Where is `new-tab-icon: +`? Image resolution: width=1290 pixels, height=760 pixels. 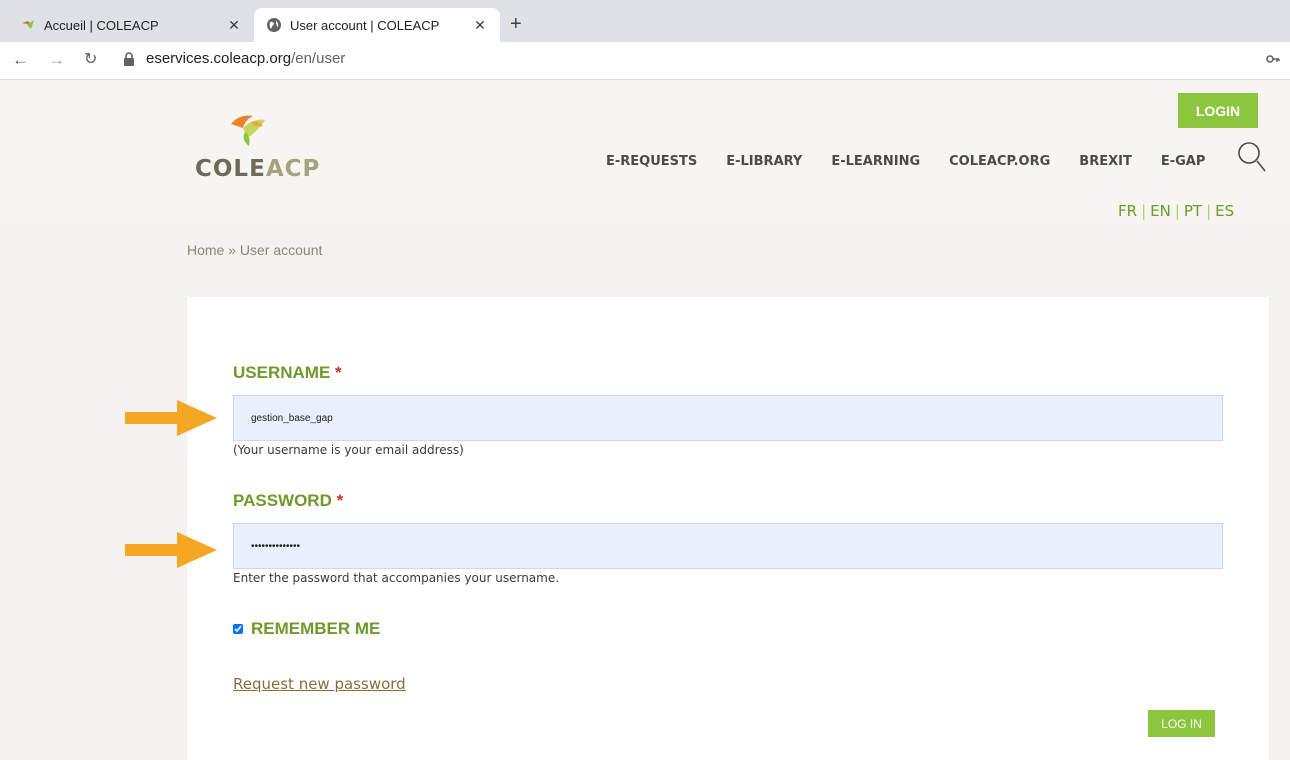
new-tab-icon: + is located at coordinates (516, 24).